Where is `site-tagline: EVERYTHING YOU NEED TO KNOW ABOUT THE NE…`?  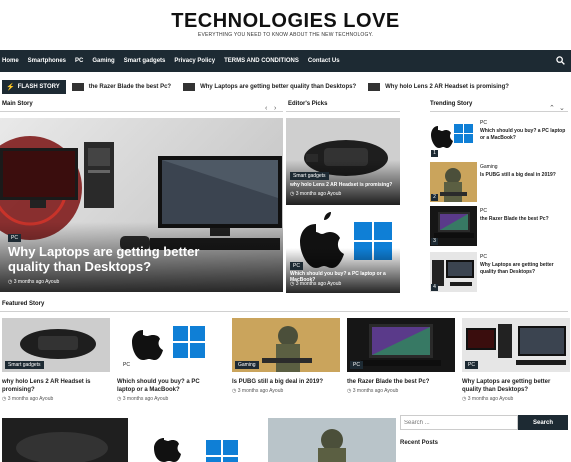 site-tagline: EVERYTHING YOU NEED TO KNOW ABOUT THE NE… is located at coordinates (285, 35).